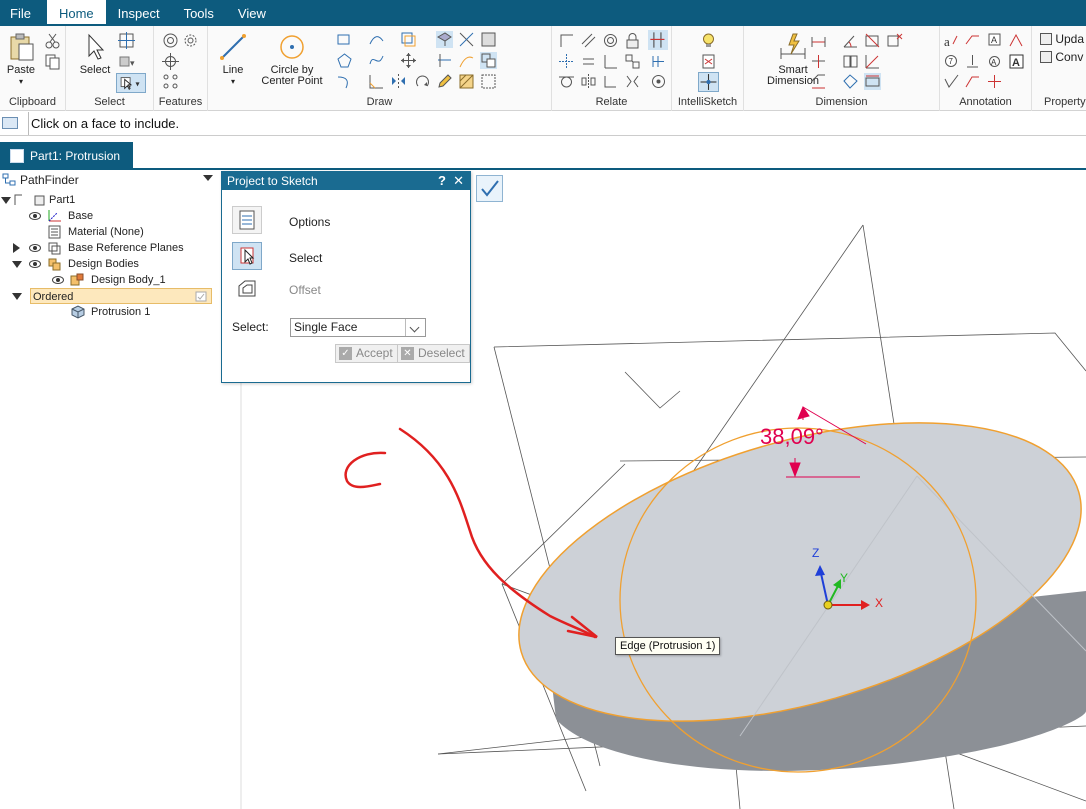 Image resolution: width=1086 pixels, height=809 pixels. I want to click on chamfer-icon, so click(376, 81).